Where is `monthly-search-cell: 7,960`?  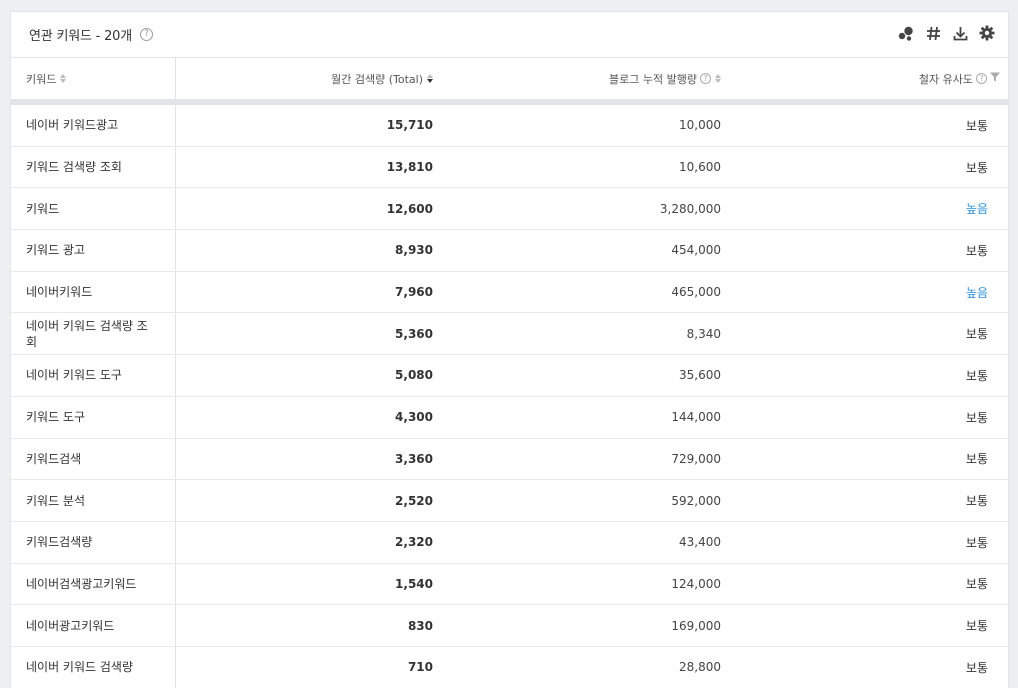 monthly-search-cell: 7,960 is located at coordinates (414, 292).